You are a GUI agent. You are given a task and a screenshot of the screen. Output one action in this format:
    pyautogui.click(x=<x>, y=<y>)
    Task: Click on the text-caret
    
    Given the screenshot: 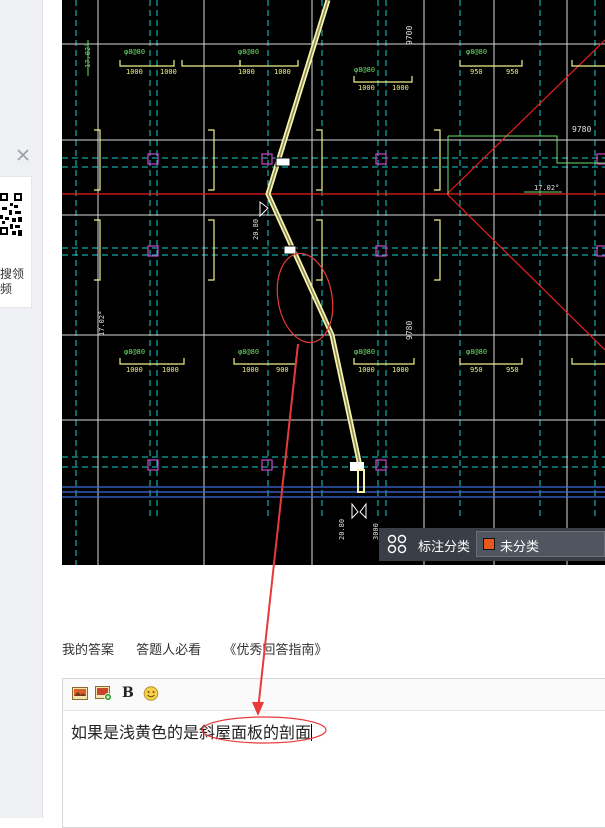 What is the action you would take?
    pyautogui.click(x=312, y=732)
    